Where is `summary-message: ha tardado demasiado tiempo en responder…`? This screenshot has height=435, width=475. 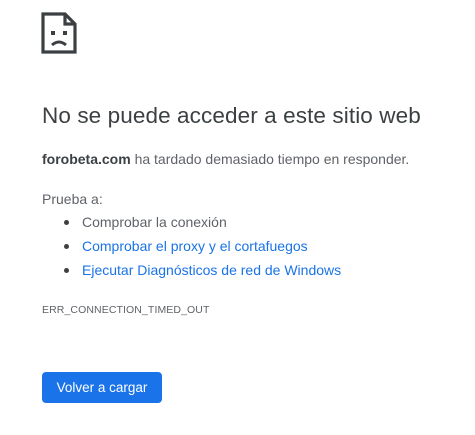
summary-message: ha tardado demasiado tiempo en responder… is located at coordinates (270, 159).